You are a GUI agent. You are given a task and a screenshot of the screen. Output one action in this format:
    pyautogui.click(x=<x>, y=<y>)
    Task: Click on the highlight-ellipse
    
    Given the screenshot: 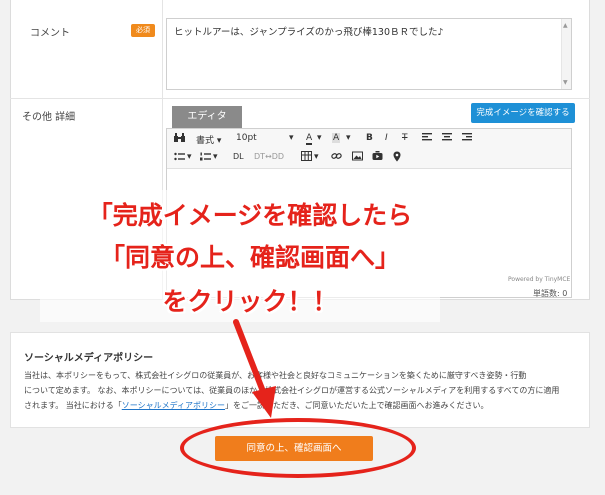 What is the action you would take?
    pyautogui.click(x=298, y=448)
    